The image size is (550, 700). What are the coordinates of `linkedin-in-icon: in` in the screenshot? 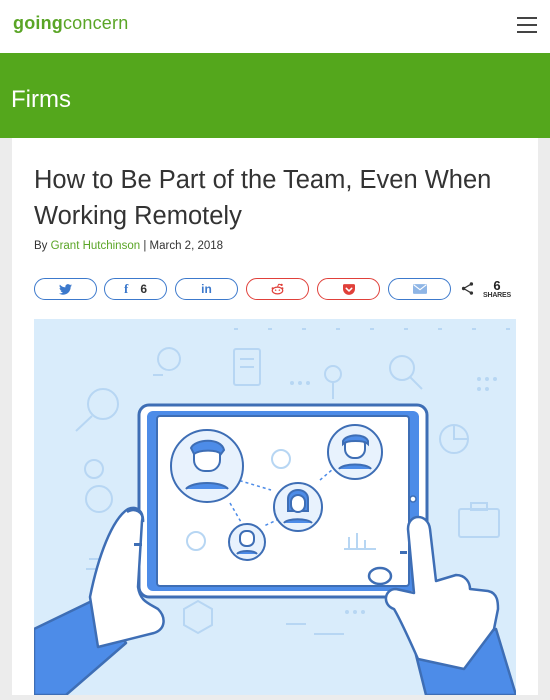 It's located at (206, 289).